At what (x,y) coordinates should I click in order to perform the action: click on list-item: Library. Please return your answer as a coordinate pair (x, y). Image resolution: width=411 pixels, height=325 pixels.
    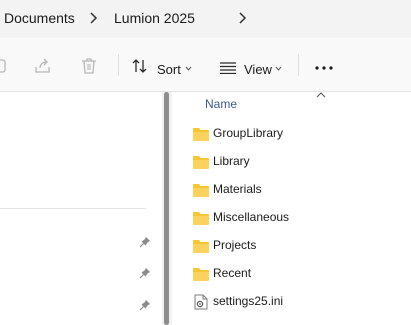
    Looking at the image, I should click on (298, 162).